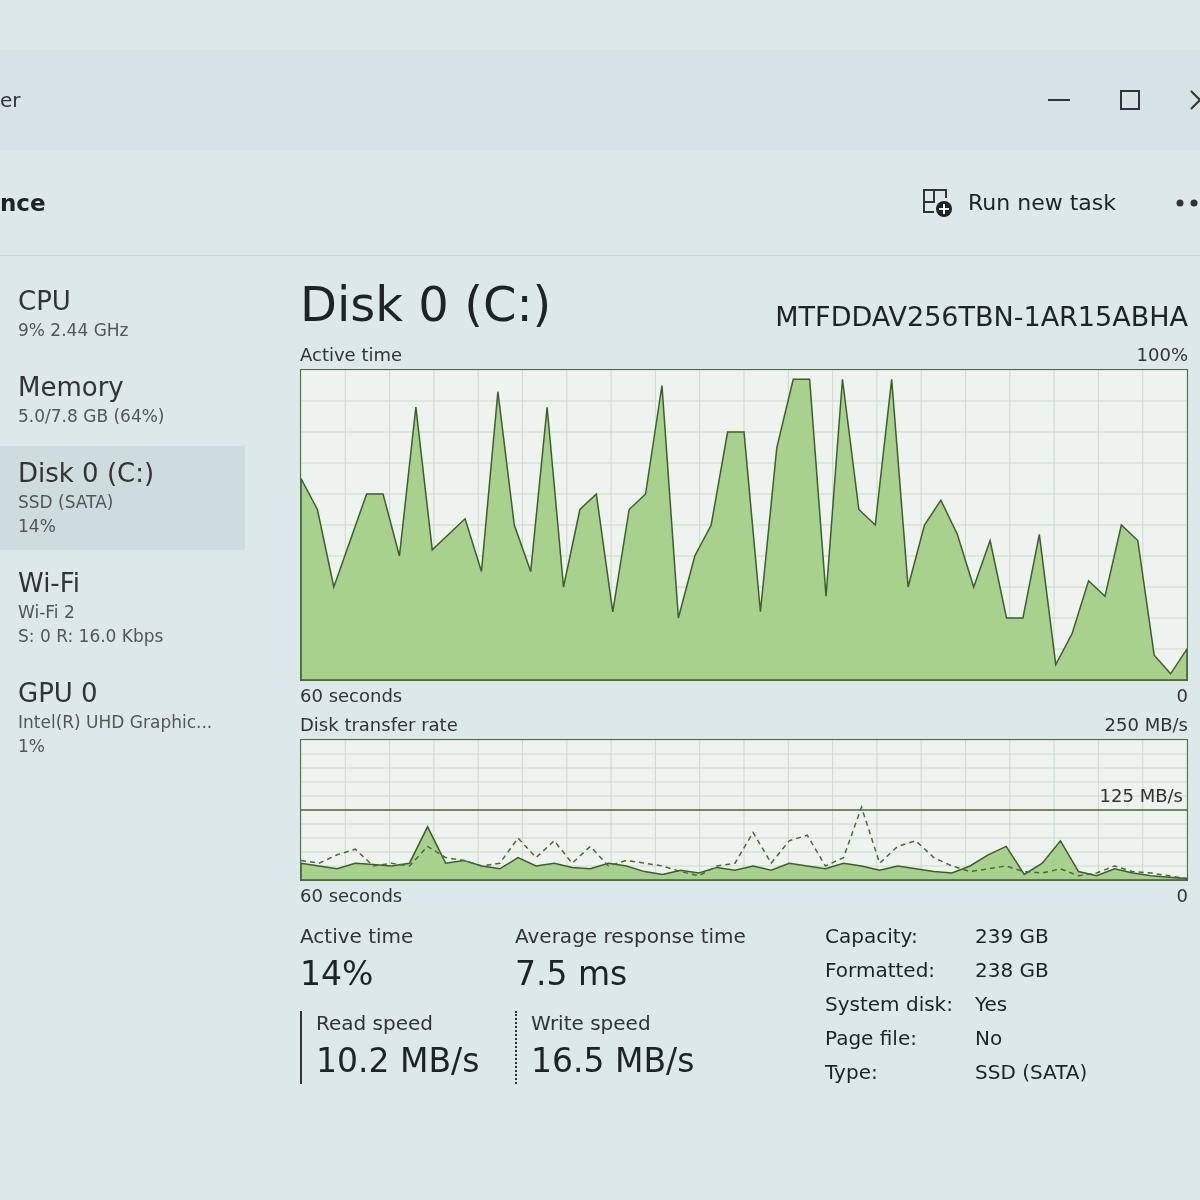 This screenshot has width=1200, height=1200. Describe the element at coordinates (1012, 936) in the screenshot. I see `property-value: 239 GB` at that location.